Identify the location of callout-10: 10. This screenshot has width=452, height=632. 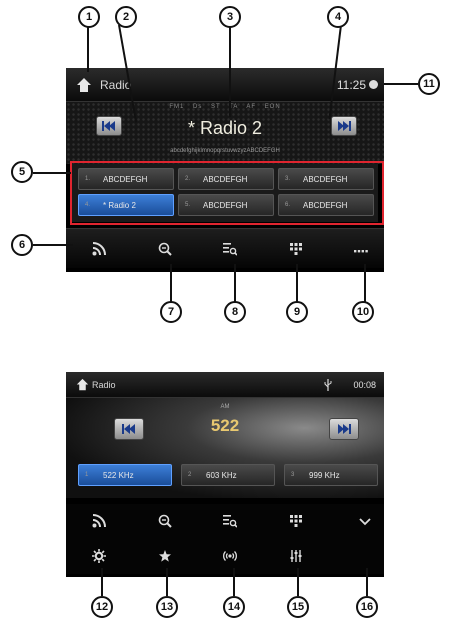
(363, 312).